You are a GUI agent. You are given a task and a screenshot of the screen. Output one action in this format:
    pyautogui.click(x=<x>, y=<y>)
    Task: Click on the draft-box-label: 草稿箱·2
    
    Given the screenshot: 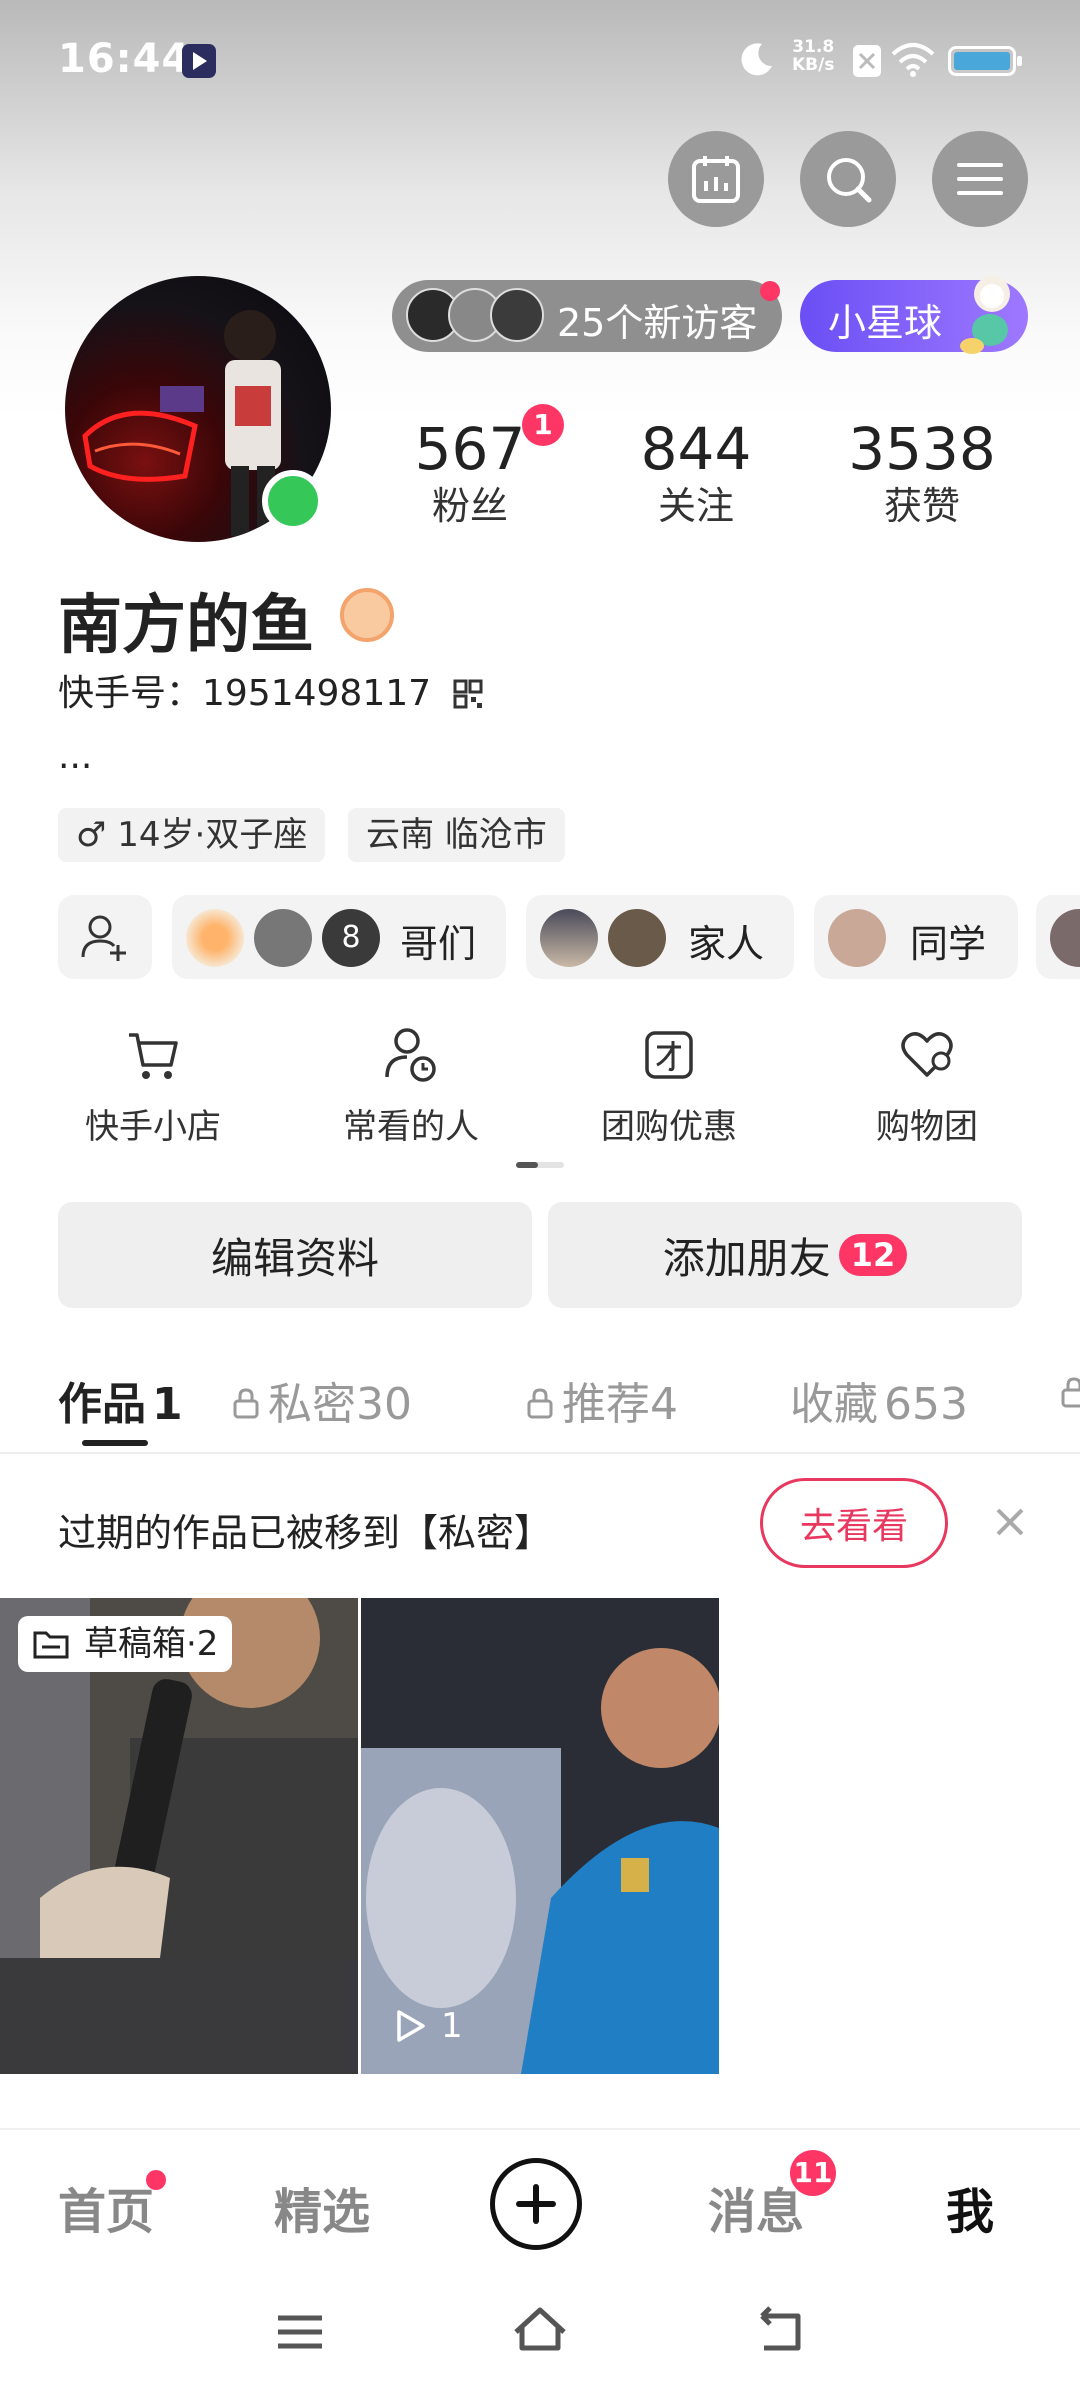 What is the action you would take?
    pyautogui.click(x=125, y=1644)
    